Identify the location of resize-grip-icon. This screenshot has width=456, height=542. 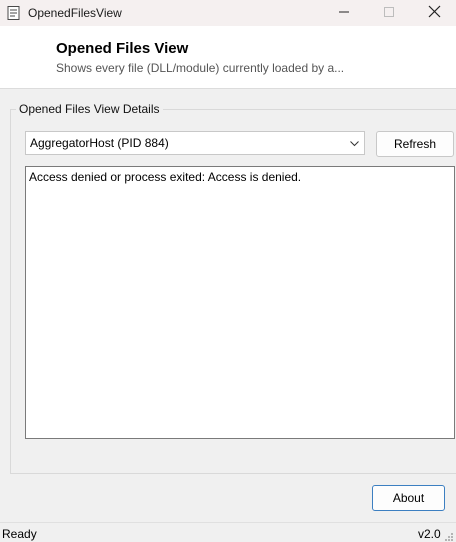
(449, 536).